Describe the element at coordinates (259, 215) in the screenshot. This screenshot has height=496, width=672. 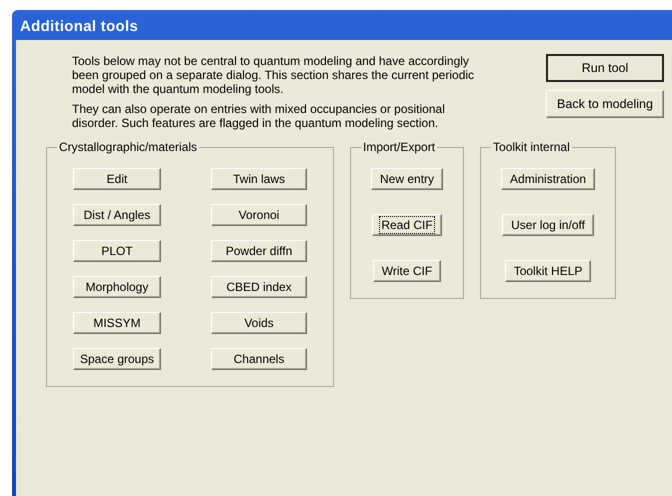
I see `tool-button: Voronoi` at that location.